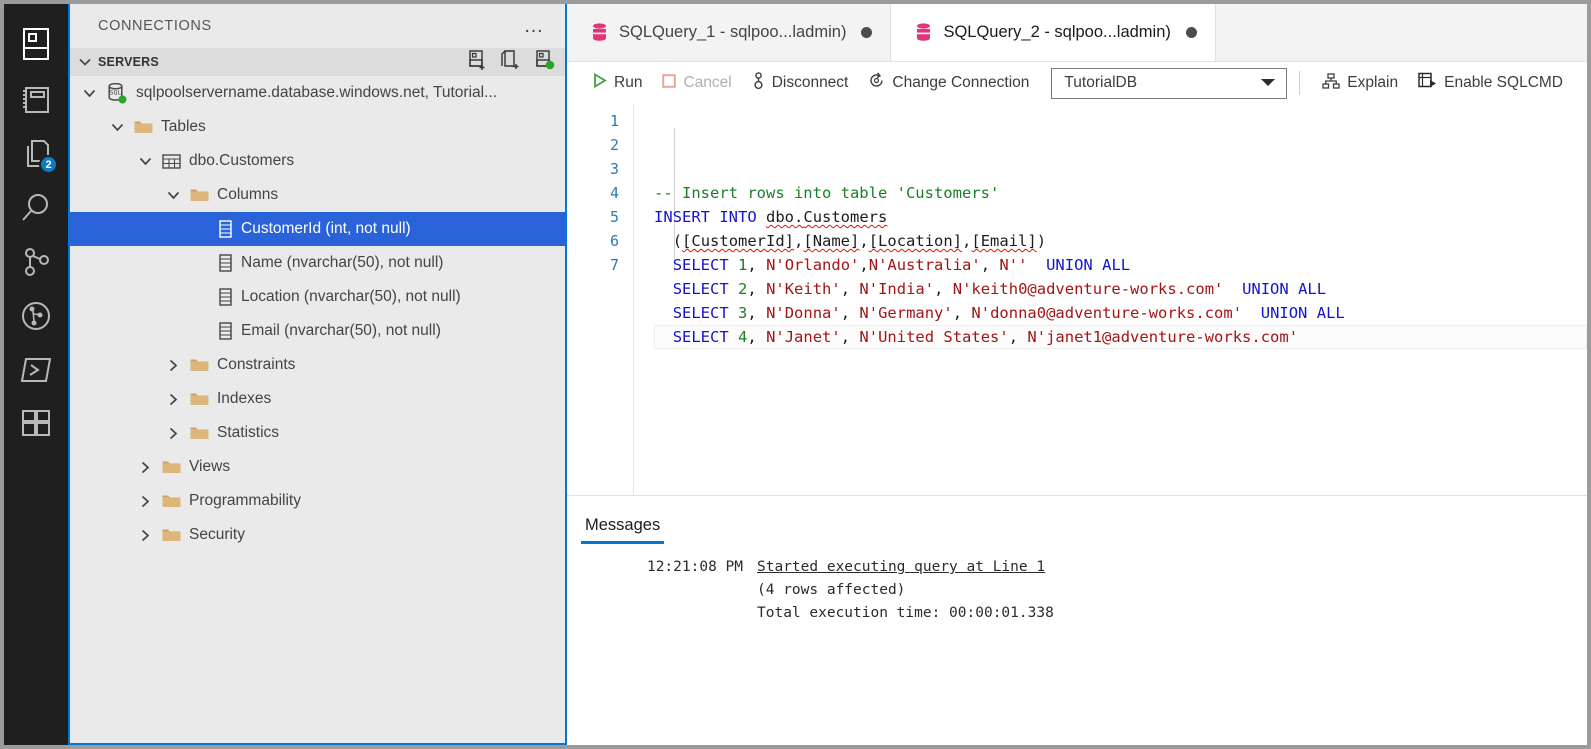 This screenshot has width=1591, height=749. I want to click on activity-item-terminal, so click(36, 370).